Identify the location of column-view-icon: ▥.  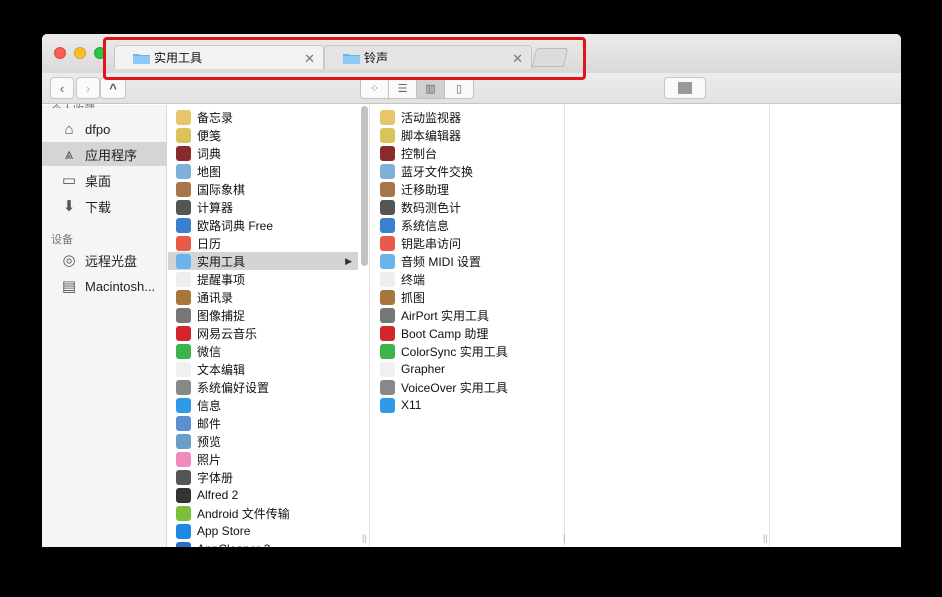
(431, 88).